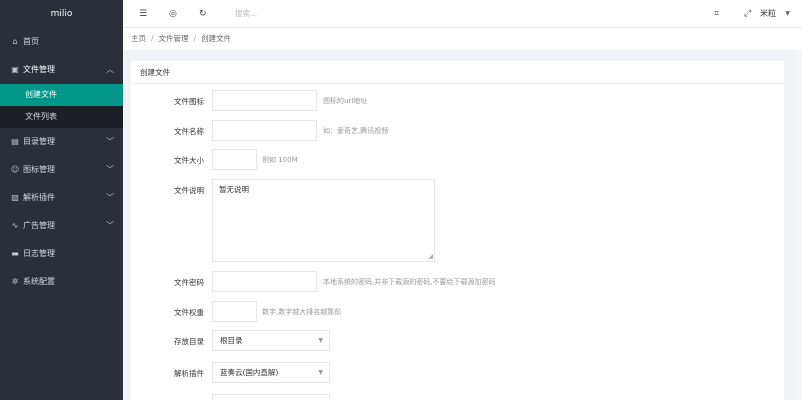 This screenshot has height=400, width=802. I want to click on directory-value: 根目录, so click(231, 340).